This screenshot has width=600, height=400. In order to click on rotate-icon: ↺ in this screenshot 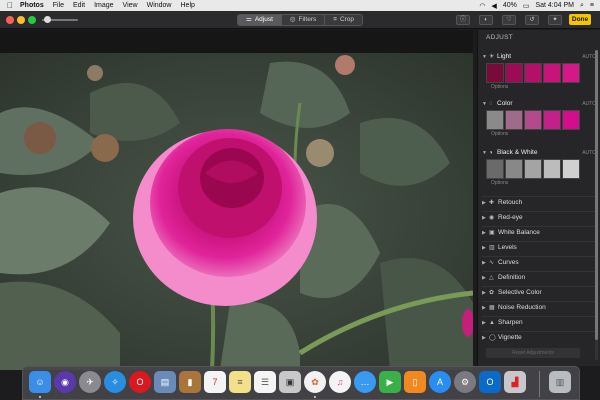, I will do `click(532, 20)`.